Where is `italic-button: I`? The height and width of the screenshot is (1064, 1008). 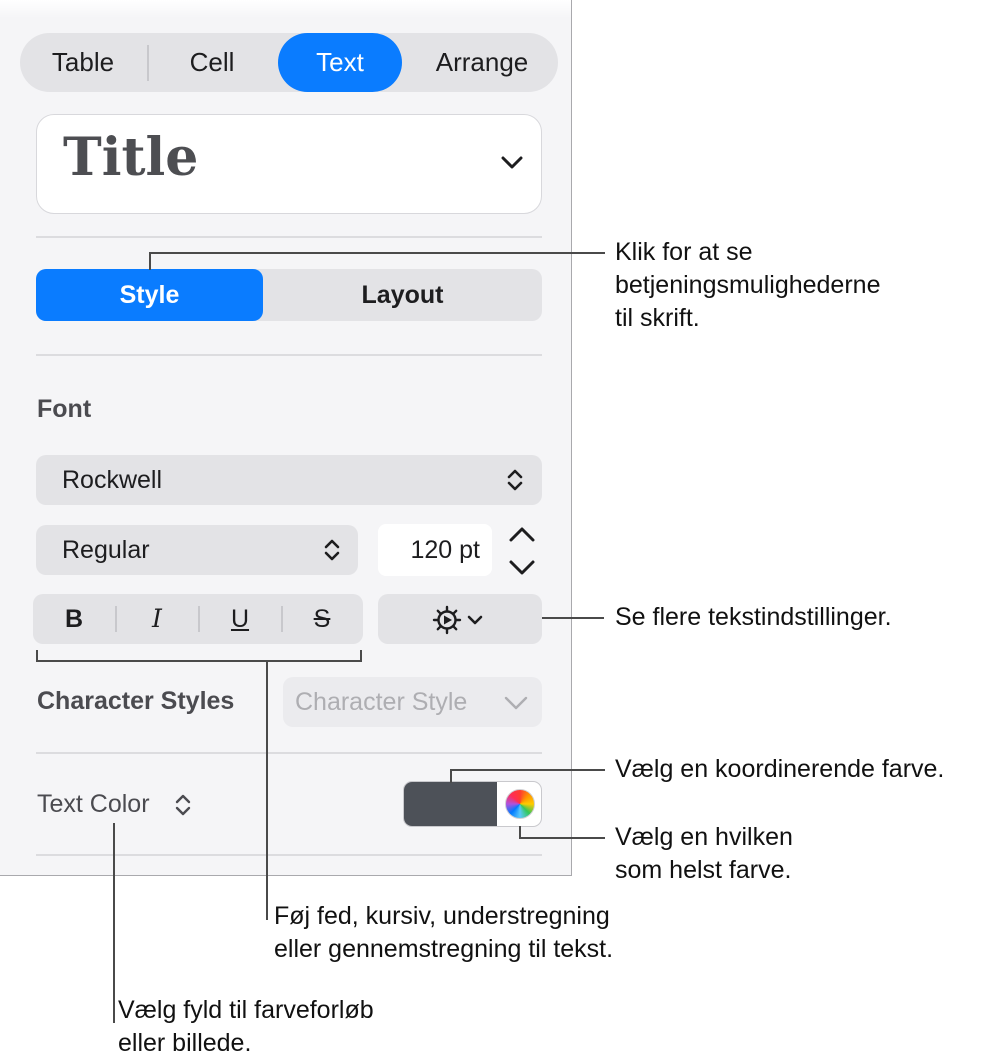 italic-button: I is located at coordinates (157, 619).